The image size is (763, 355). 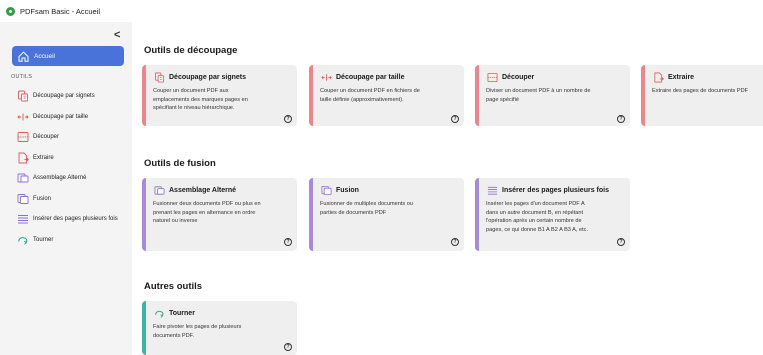 I want to click on card-description-line: emplacements des marques pages en, so click(x=200, y=99).